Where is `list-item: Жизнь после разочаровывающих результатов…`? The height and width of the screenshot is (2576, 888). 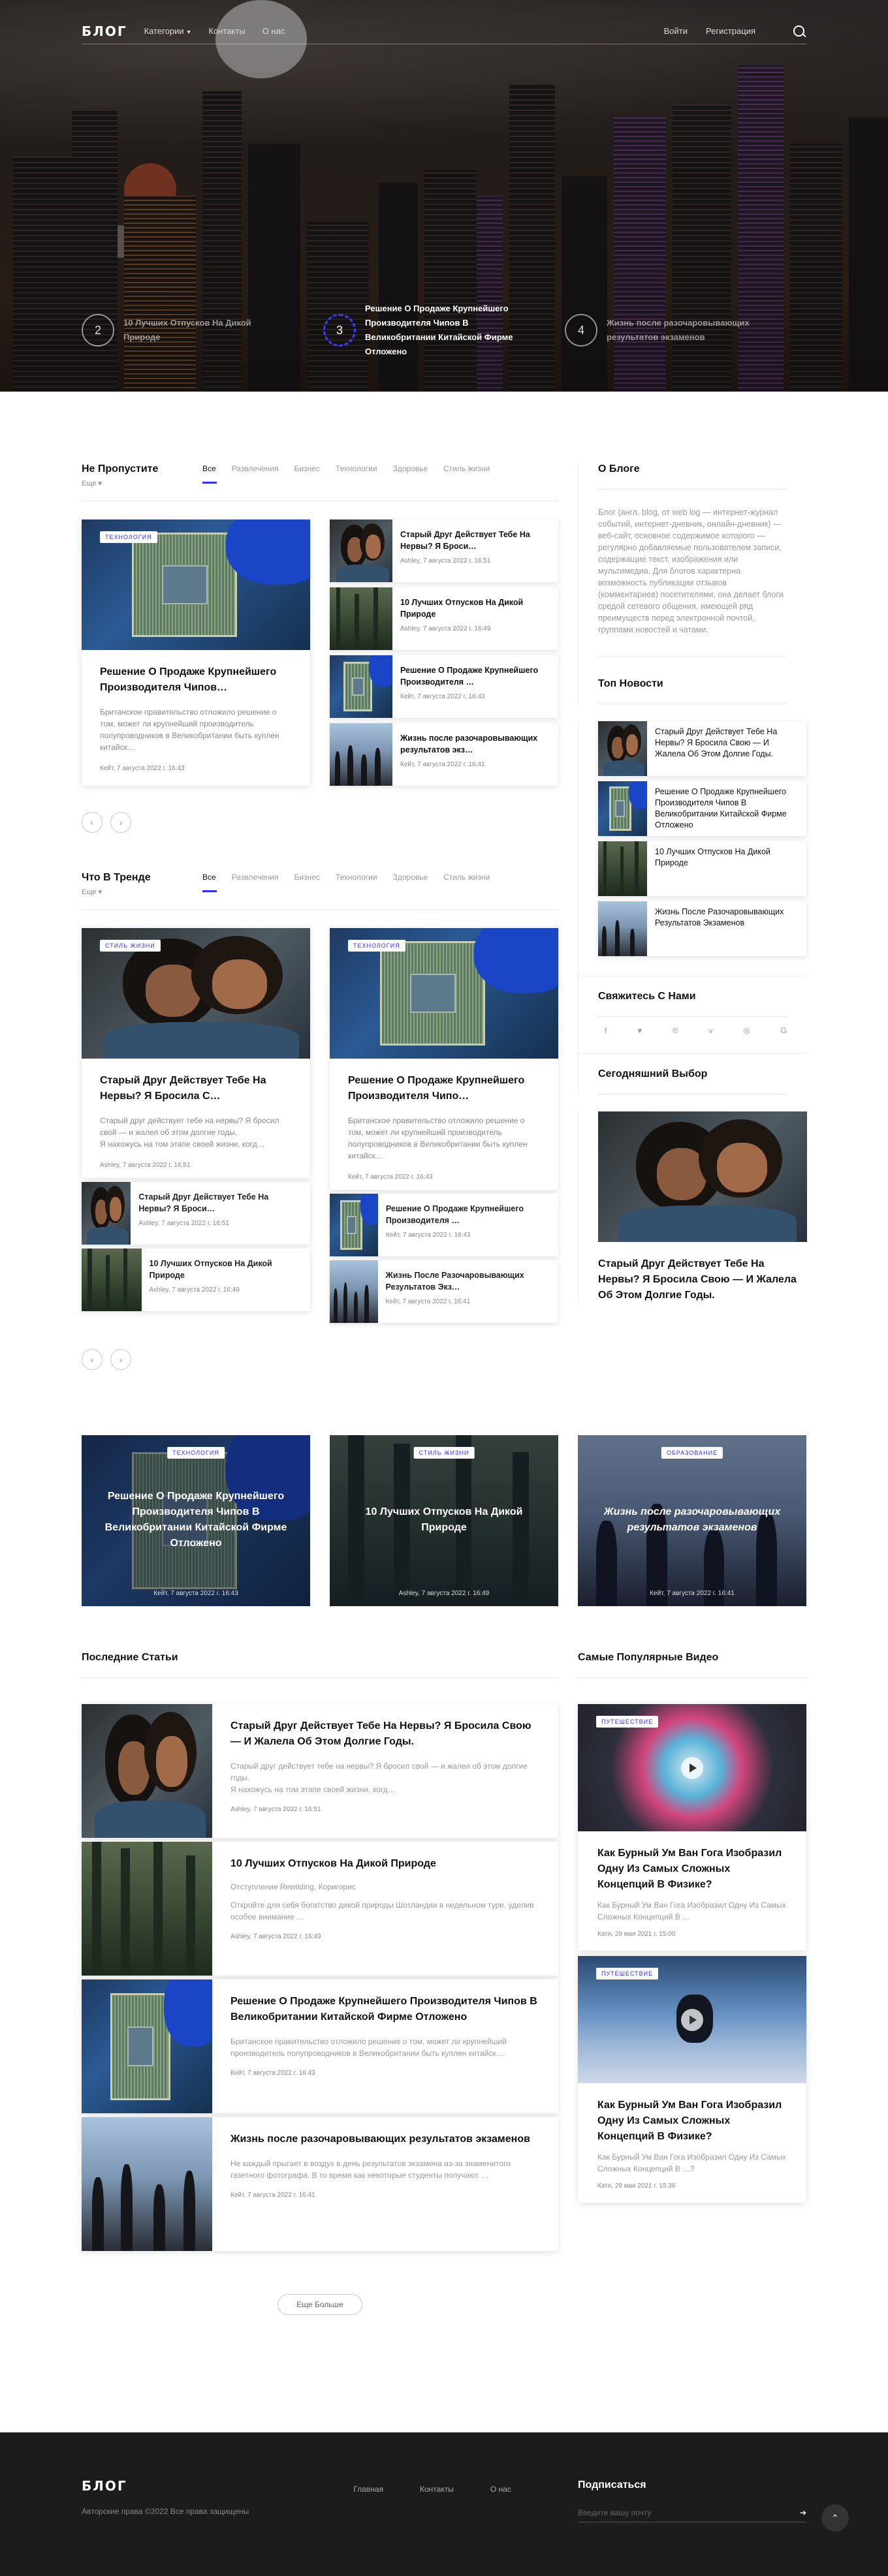 list-item: Жизнь после разочаровывающих результатов… is located at coordinates (444, 754).